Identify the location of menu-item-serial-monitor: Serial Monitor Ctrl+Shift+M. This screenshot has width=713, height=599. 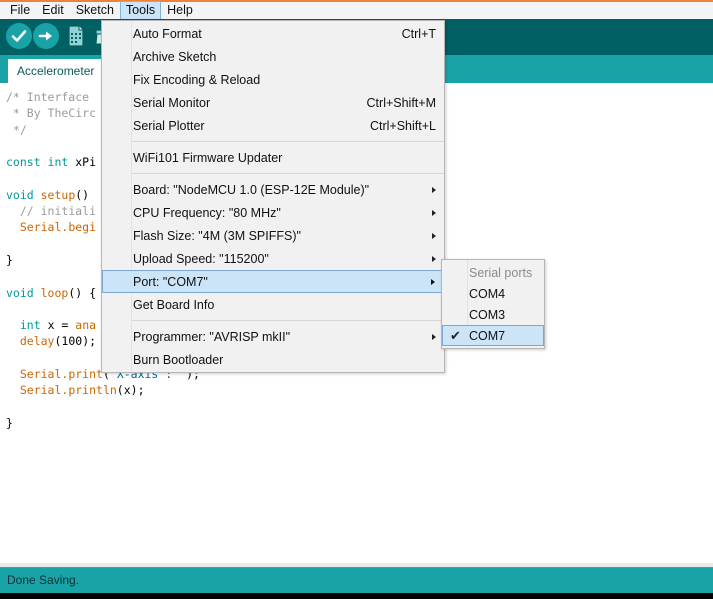
(273, 102).